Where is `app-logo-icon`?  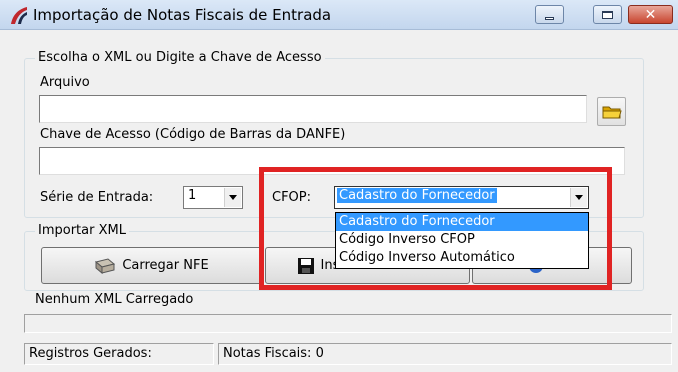 app-logo-icon is located at coordinates (19, 15).